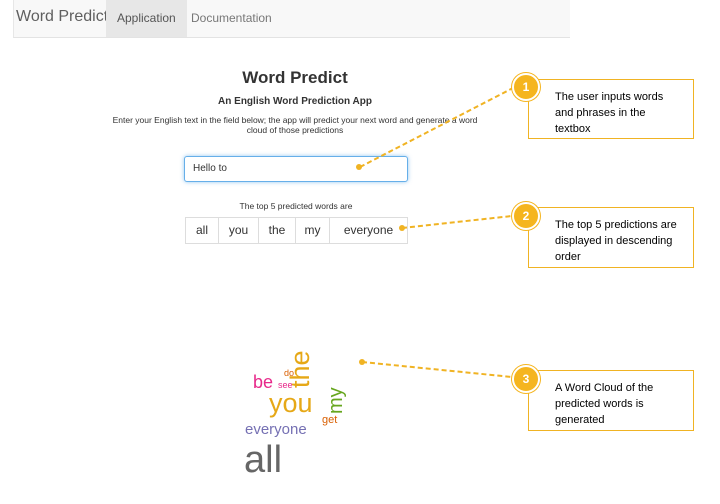 The image size is (720, 504). I want to click on callout-badge-1: 1, so click(526, 87).